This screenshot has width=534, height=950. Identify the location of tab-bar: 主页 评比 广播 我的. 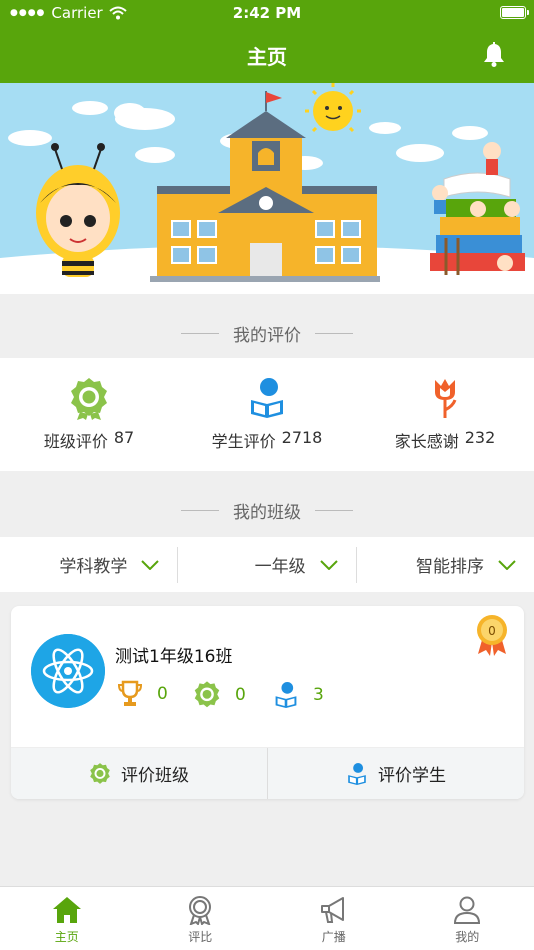
(267, 918).